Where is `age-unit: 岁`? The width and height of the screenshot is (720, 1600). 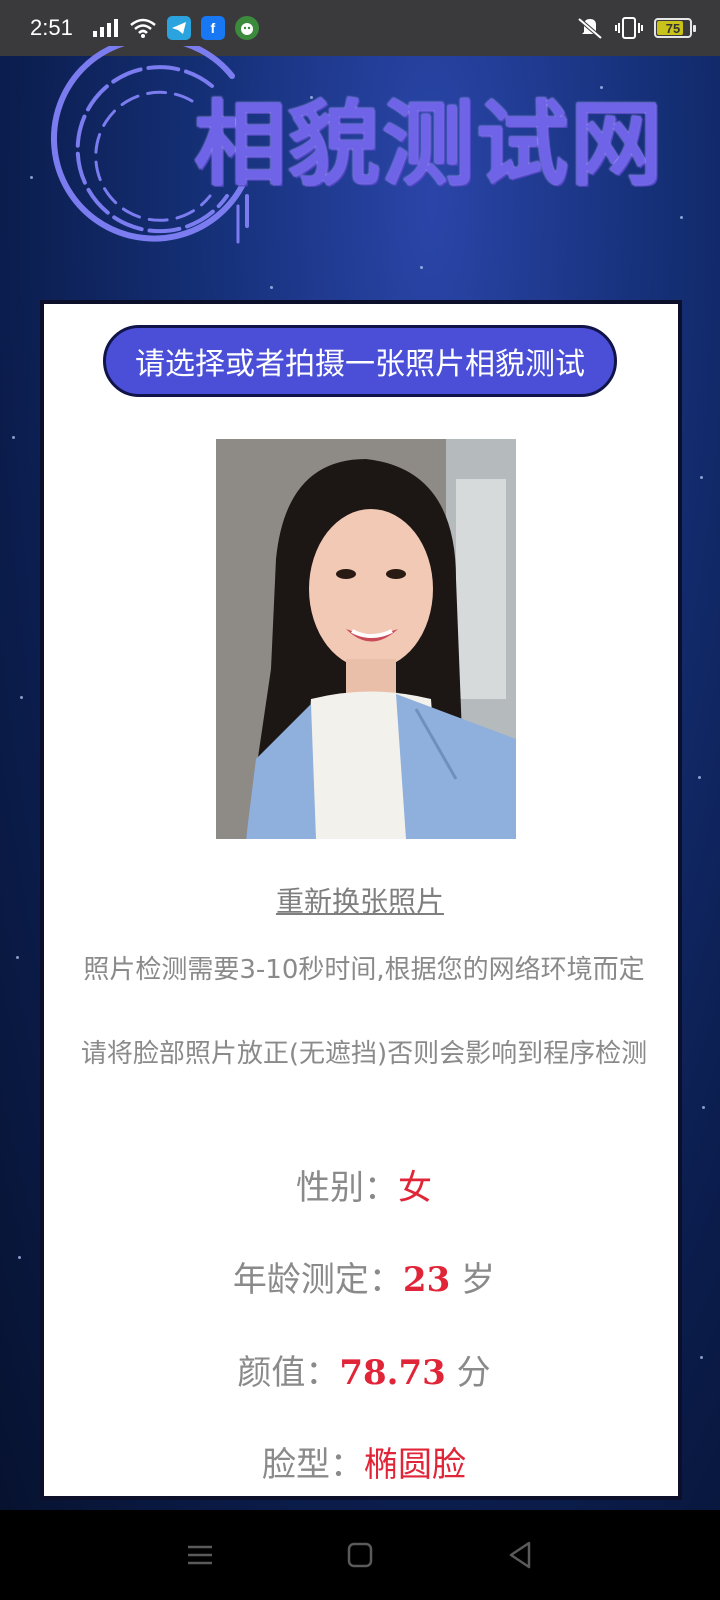
age-unit: 岁 is located at coordinates (473, 1280).